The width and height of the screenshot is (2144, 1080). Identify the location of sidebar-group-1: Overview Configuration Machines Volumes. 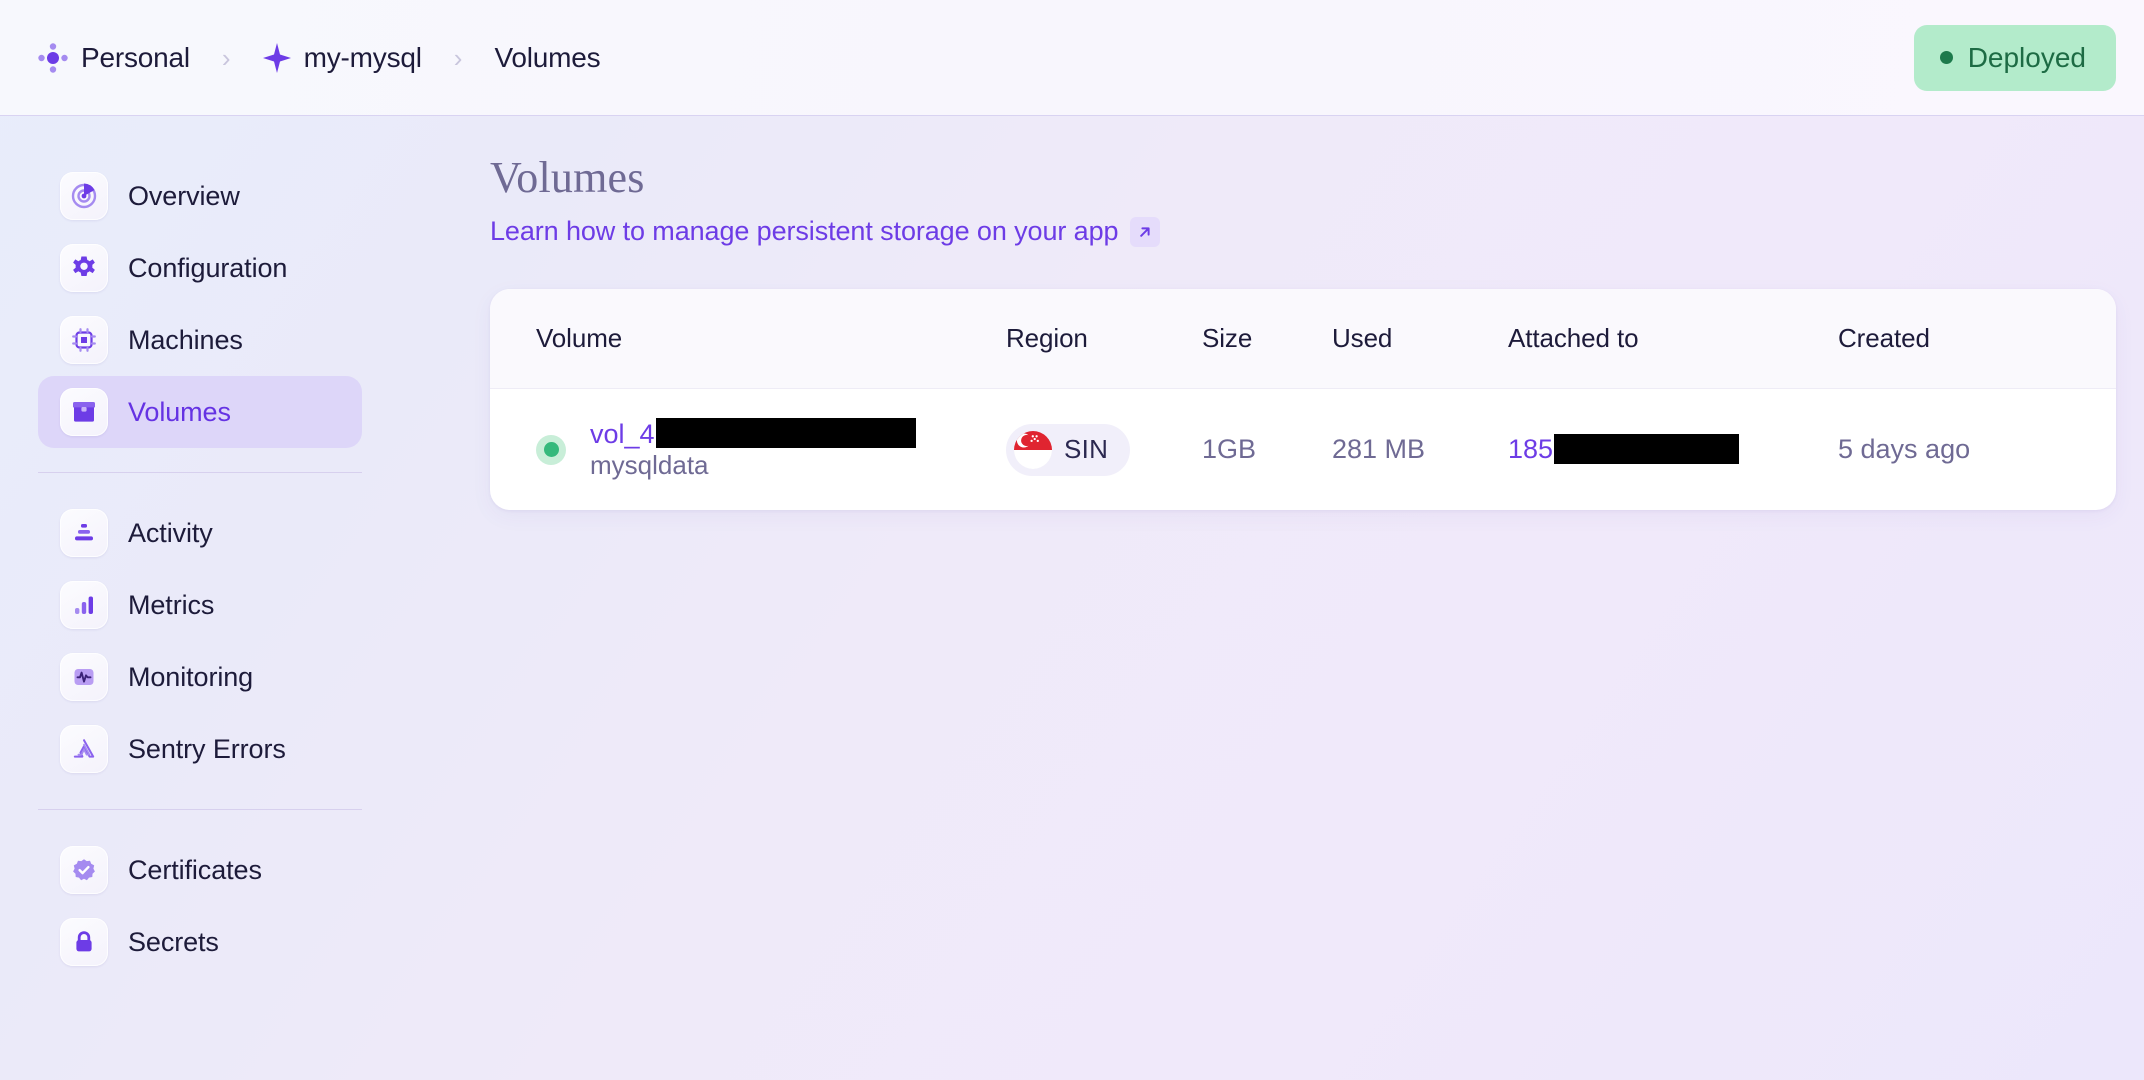
(200, 304).